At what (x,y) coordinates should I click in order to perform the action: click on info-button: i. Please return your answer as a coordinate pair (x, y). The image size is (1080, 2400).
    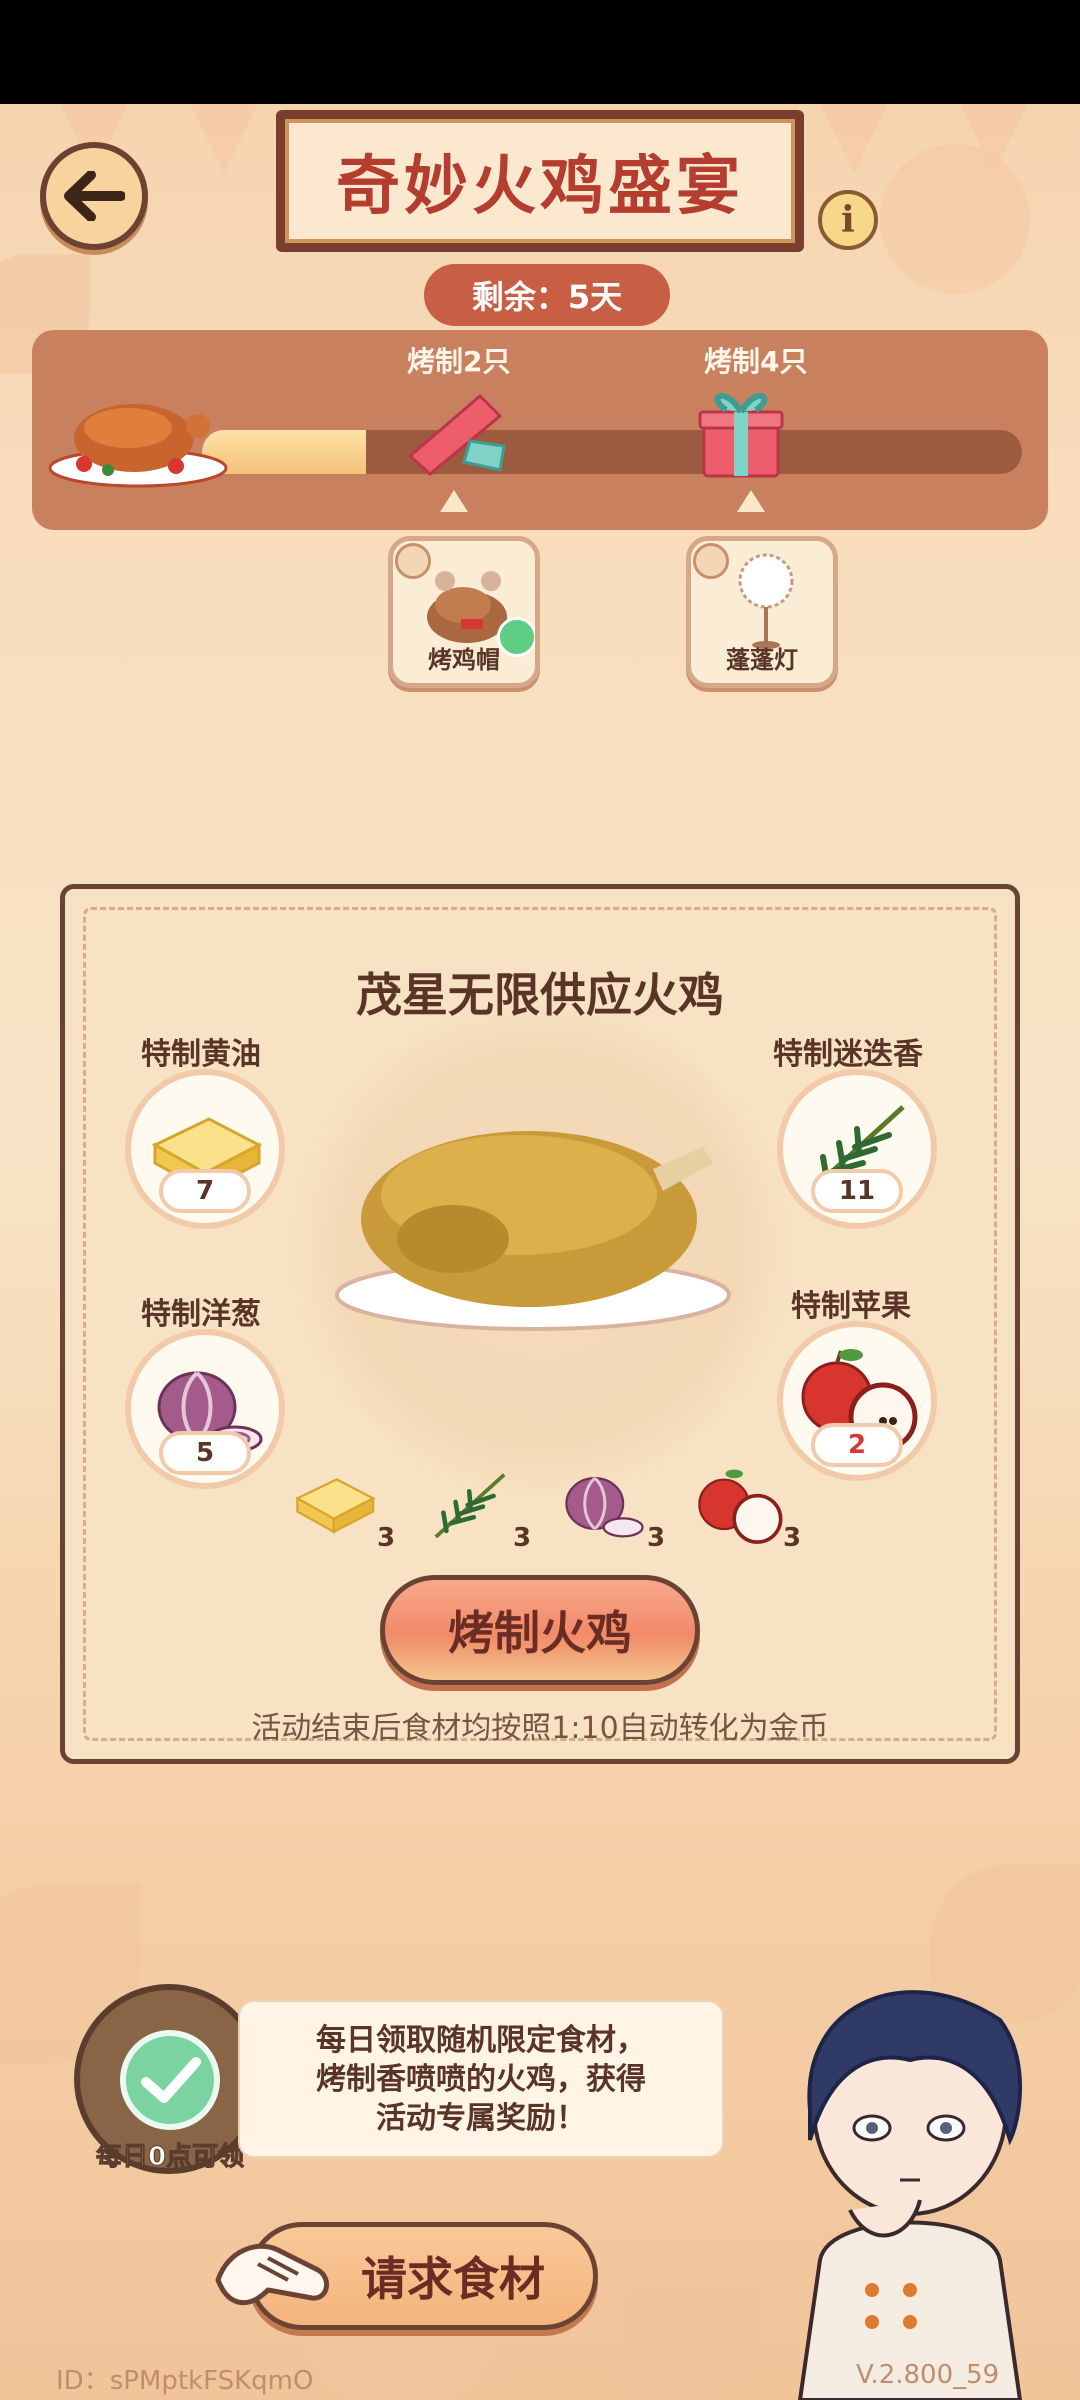
    Looking at the image, I should click on (848, 220).